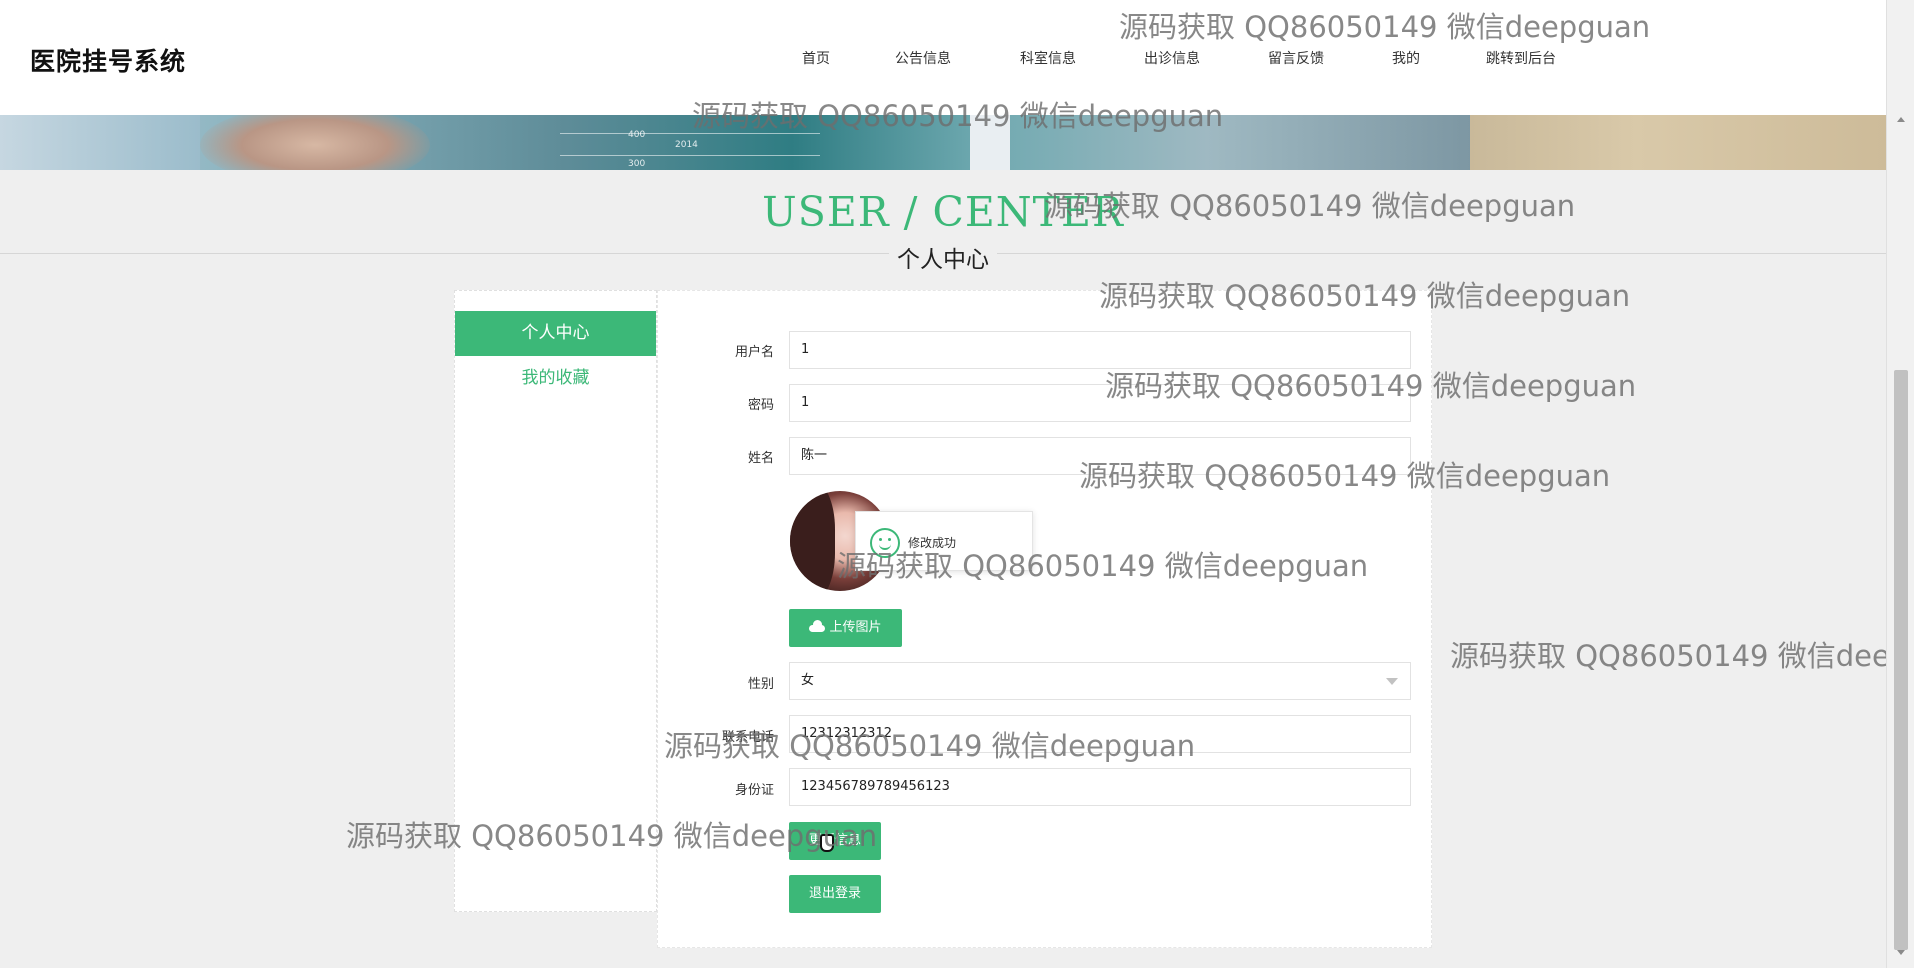 The image size is (1914, 968). What do you see at coordinates (943, 142) in the screenshot?
I see `banner-image: 400 300 2014` at bounding box center [943, 142].